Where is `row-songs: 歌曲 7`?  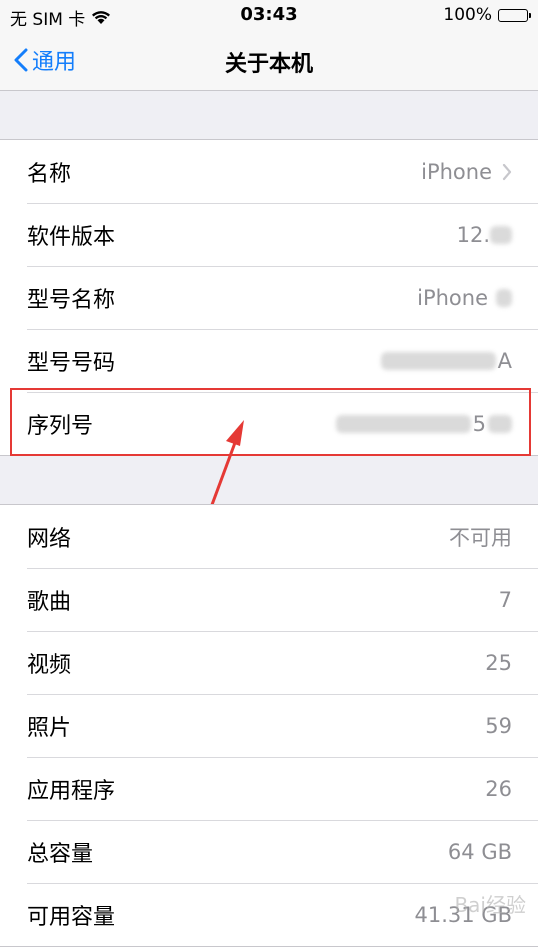
row-songs: 歌曲 7 is located at coordinates (269, 599).